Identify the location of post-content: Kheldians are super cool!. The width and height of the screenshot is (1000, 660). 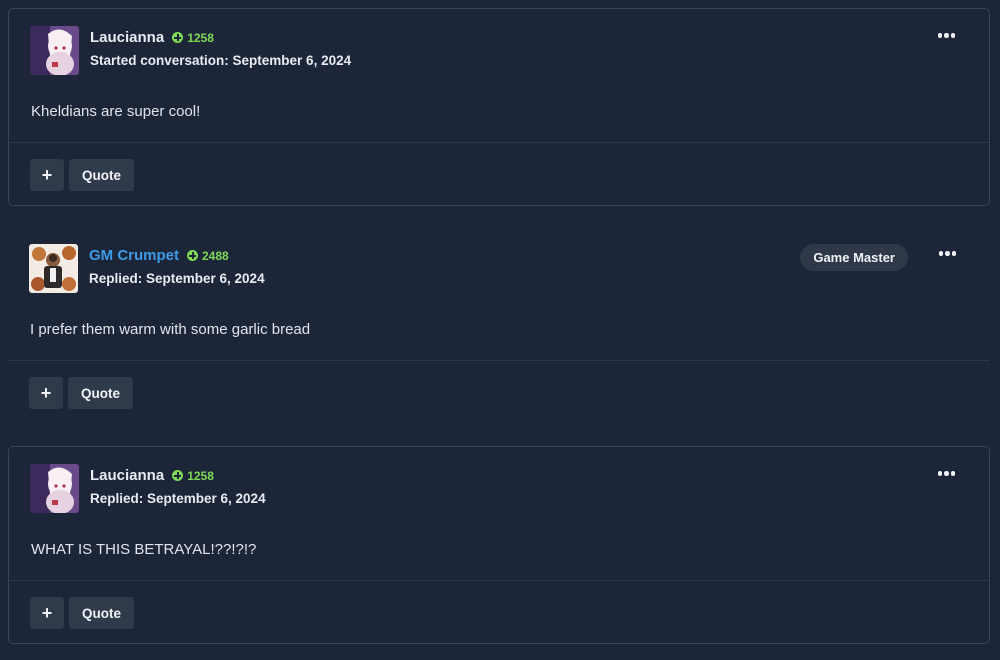
(116, 111).